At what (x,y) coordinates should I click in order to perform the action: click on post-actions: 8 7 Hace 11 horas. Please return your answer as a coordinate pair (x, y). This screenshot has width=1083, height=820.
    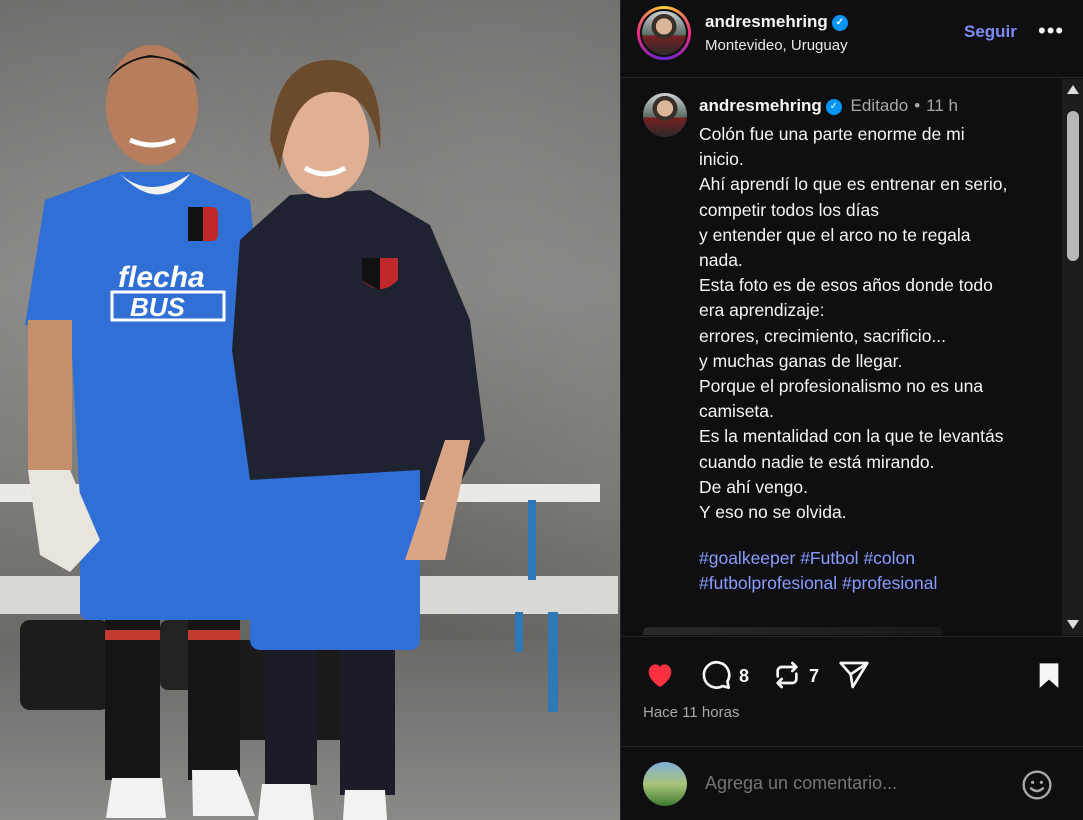
    Looking at the image, I should click on (852, 691).